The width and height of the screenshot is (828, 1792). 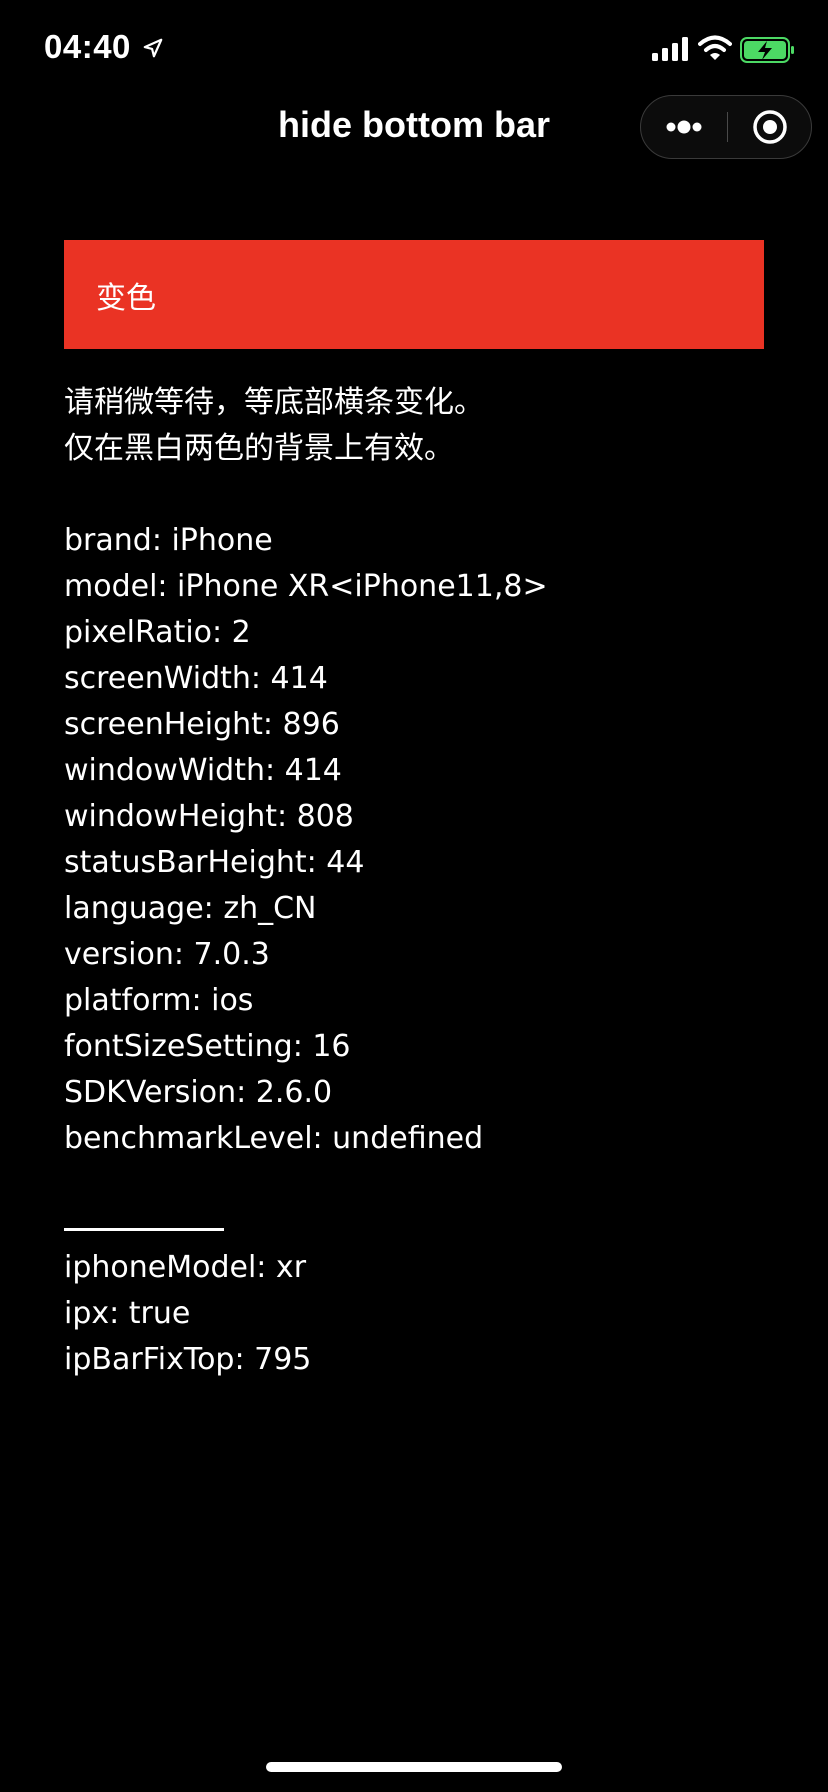 I want to click on info-window-width: windowWidth: 414, so click(x=203, y=770).